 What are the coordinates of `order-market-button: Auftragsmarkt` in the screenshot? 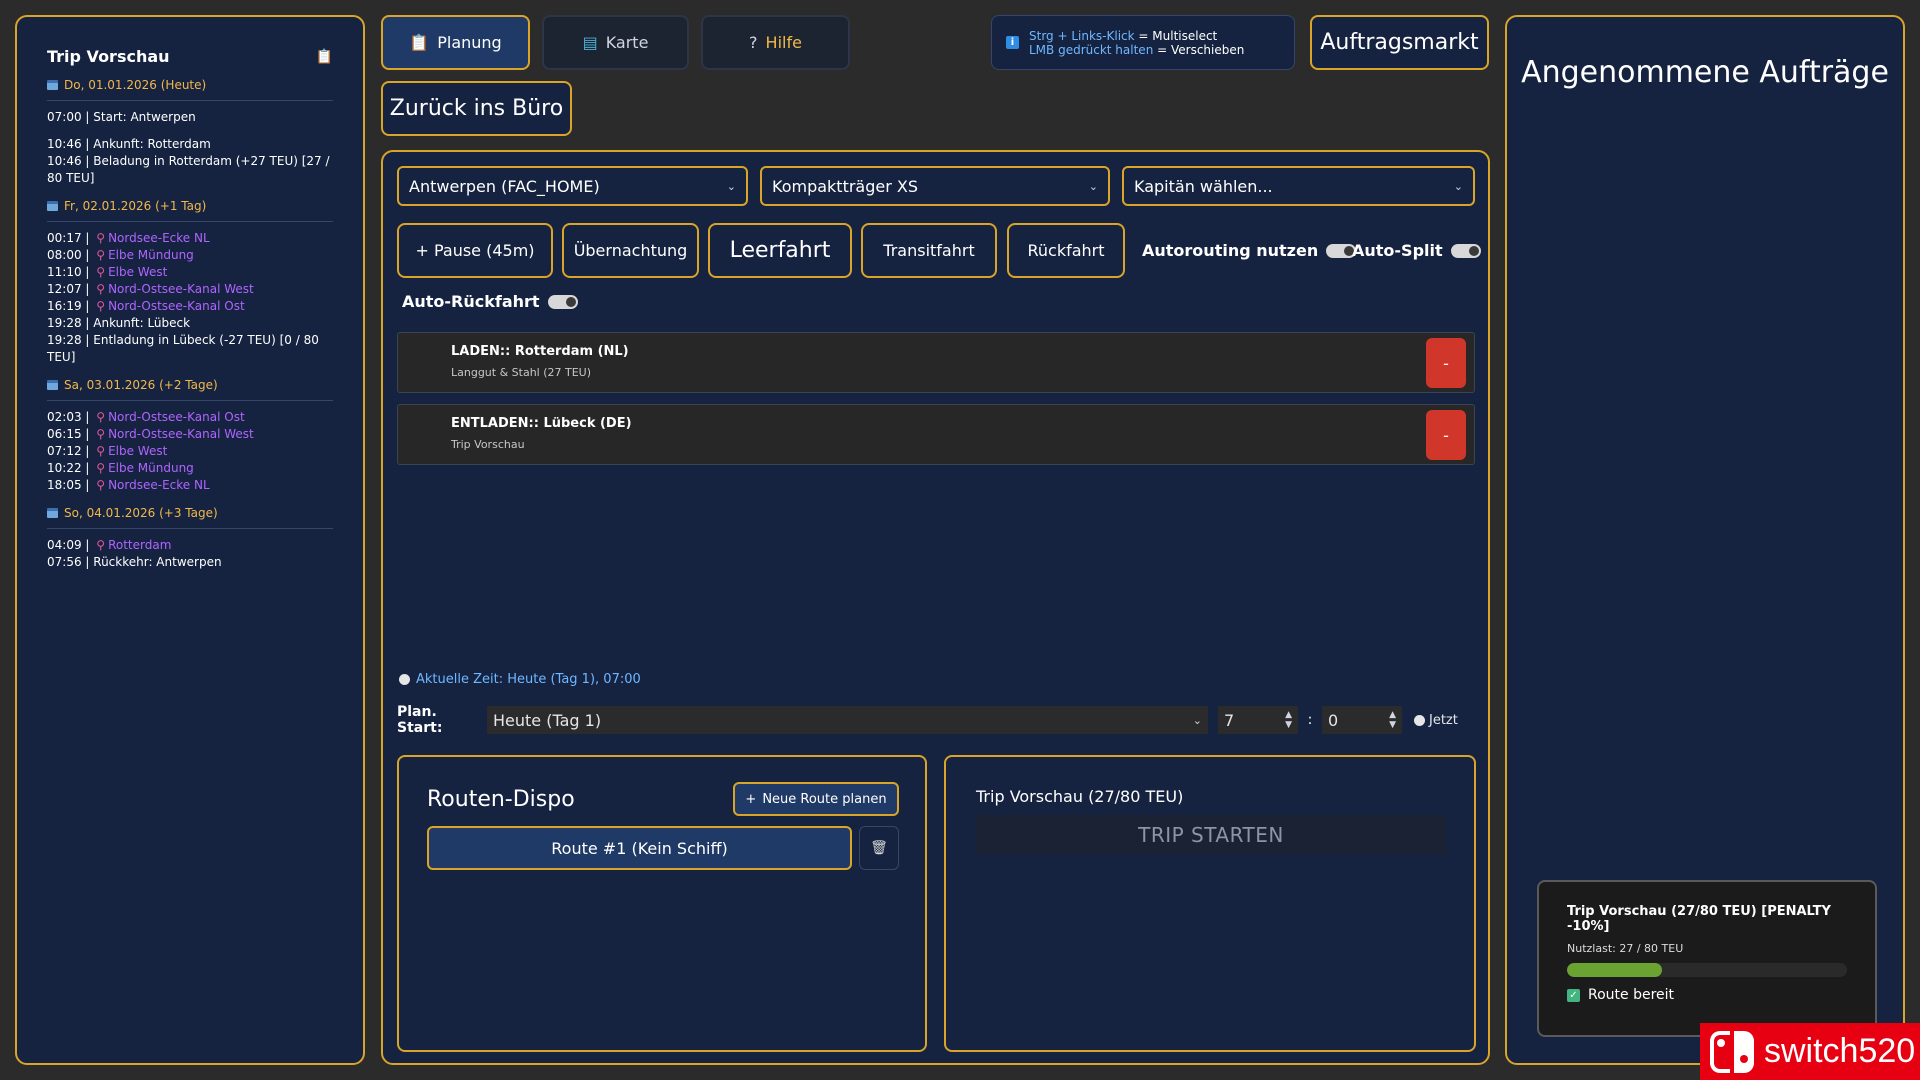 It's located at (1399, 42).